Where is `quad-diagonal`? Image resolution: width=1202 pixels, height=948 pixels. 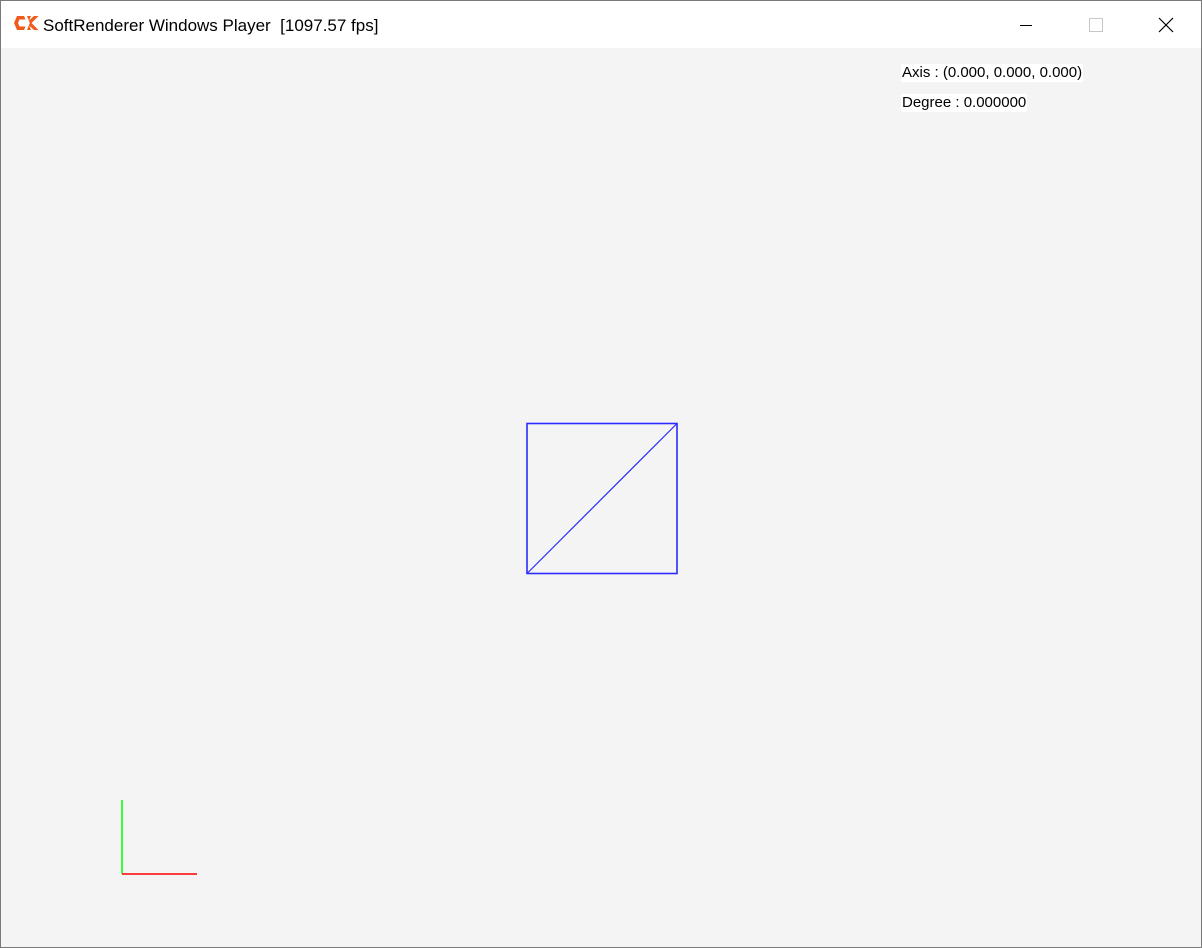 quad-diagonal is located at coordinates (602, 498).